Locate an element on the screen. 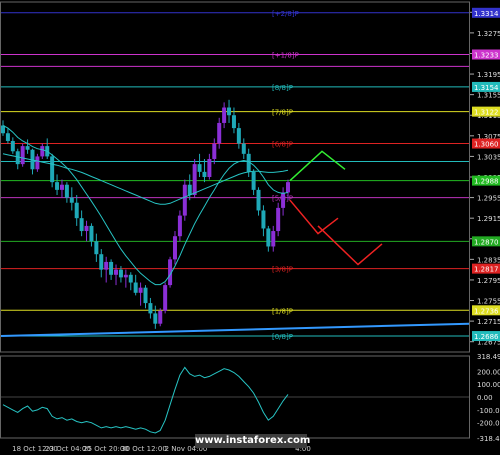  level-label: [8/8]P is located at coordinates (282, 88).